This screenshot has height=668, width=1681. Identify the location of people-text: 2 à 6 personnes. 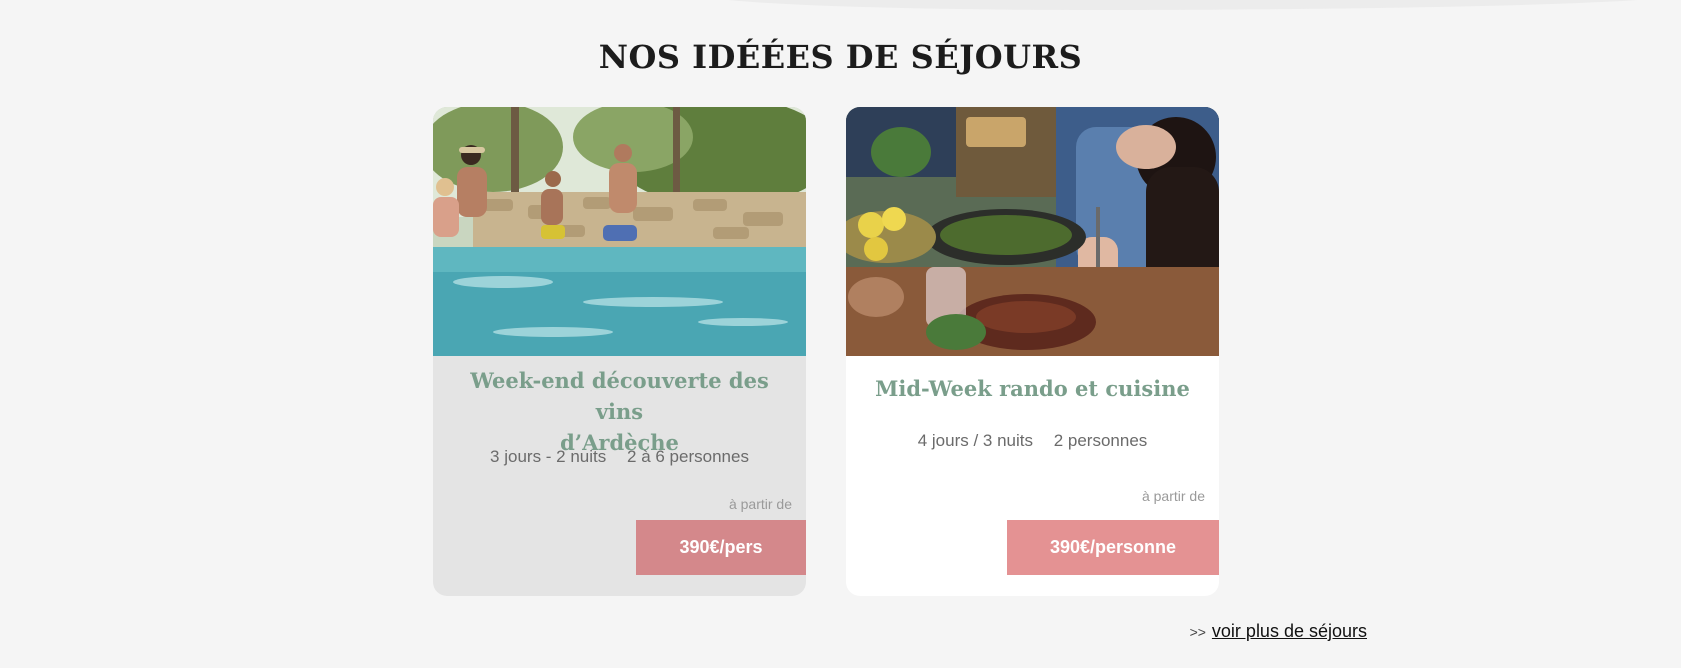
(688, 456).